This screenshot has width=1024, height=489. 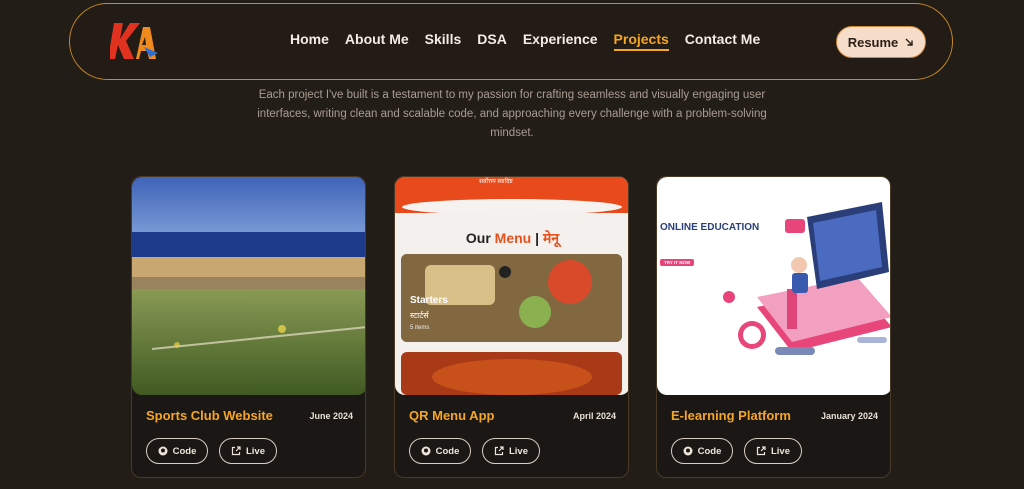 I want to click on nav-contact: Contact Me, so click(x=722, y=41).